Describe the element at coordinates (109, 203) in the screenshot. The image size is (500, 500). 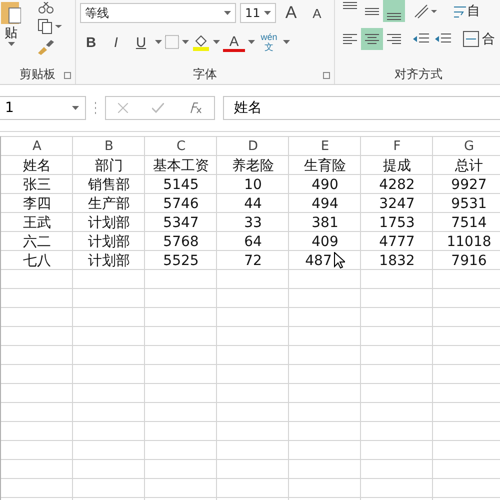
I see `cell-text: 生产部` at that location.